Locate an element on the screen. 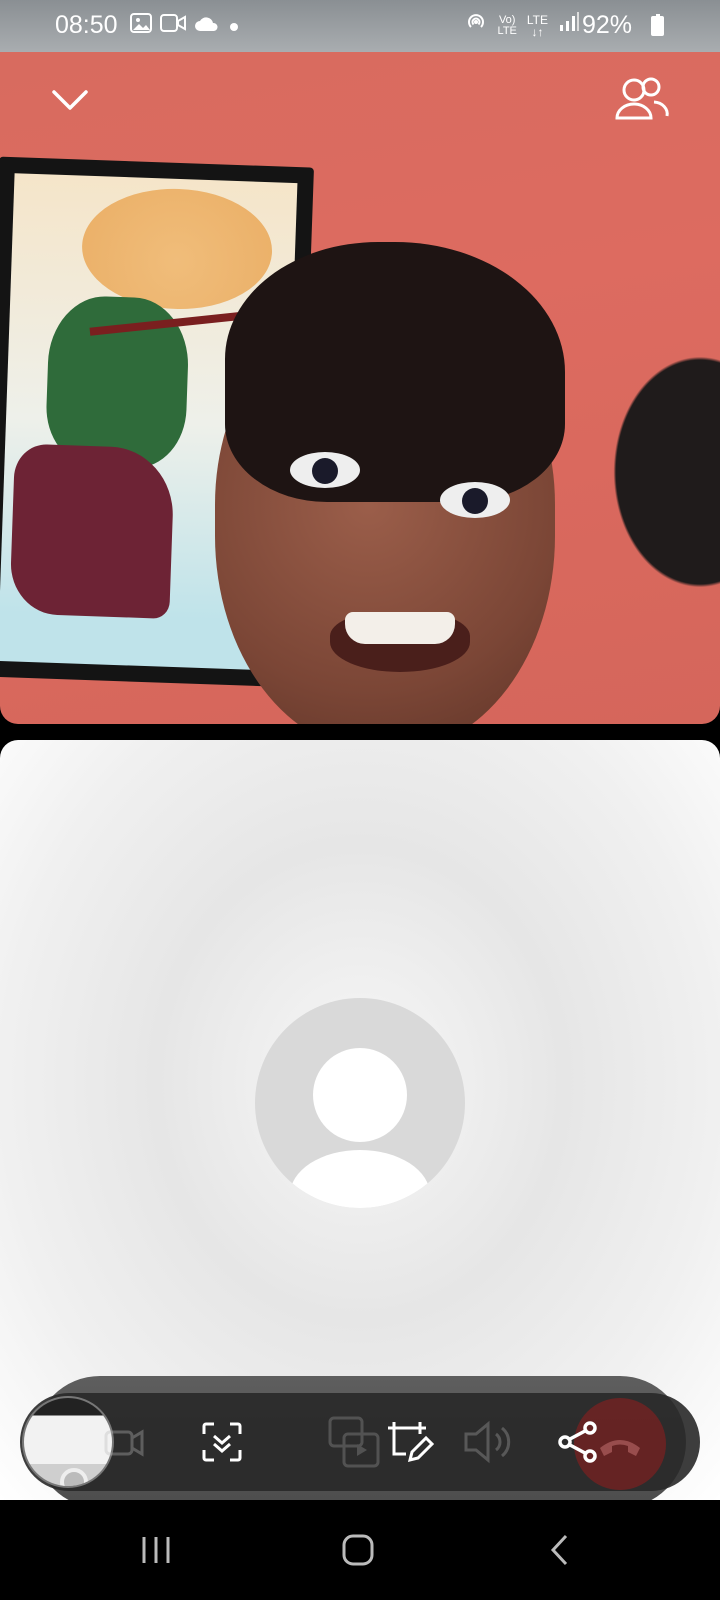 This screenshot has width=720, height=1600. volte-icon: Vo) LTE is located at coordinates (507, 25).